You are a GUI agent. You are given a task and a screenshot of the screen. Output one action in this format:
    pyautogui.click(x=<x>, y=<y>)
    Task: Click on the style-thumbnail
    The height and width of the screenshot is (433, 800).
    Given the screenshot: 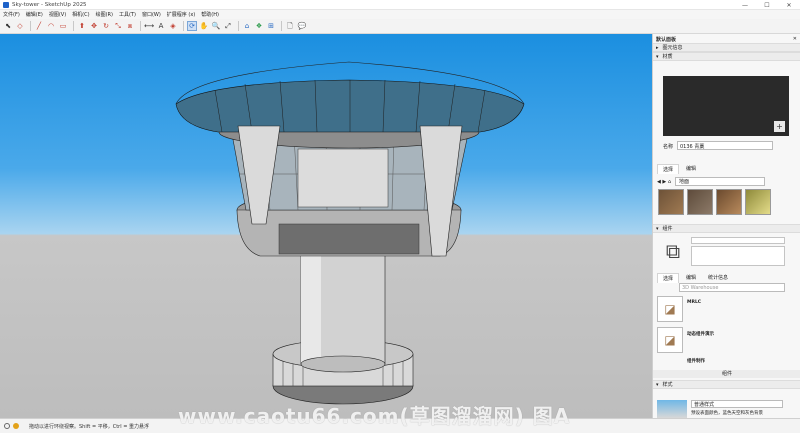 What is the action you would take?
    pyautogui.click(x=672, y=409)
    